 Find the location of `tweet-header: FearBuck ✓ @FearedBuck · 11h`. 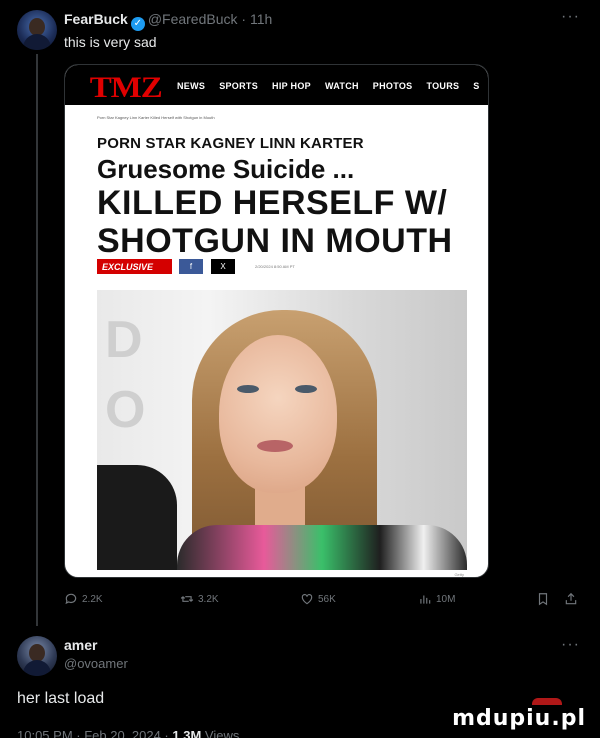

tweet-header: FearBuck ✓ @FearedBuck · 11h is located at coordinates (168, 21).